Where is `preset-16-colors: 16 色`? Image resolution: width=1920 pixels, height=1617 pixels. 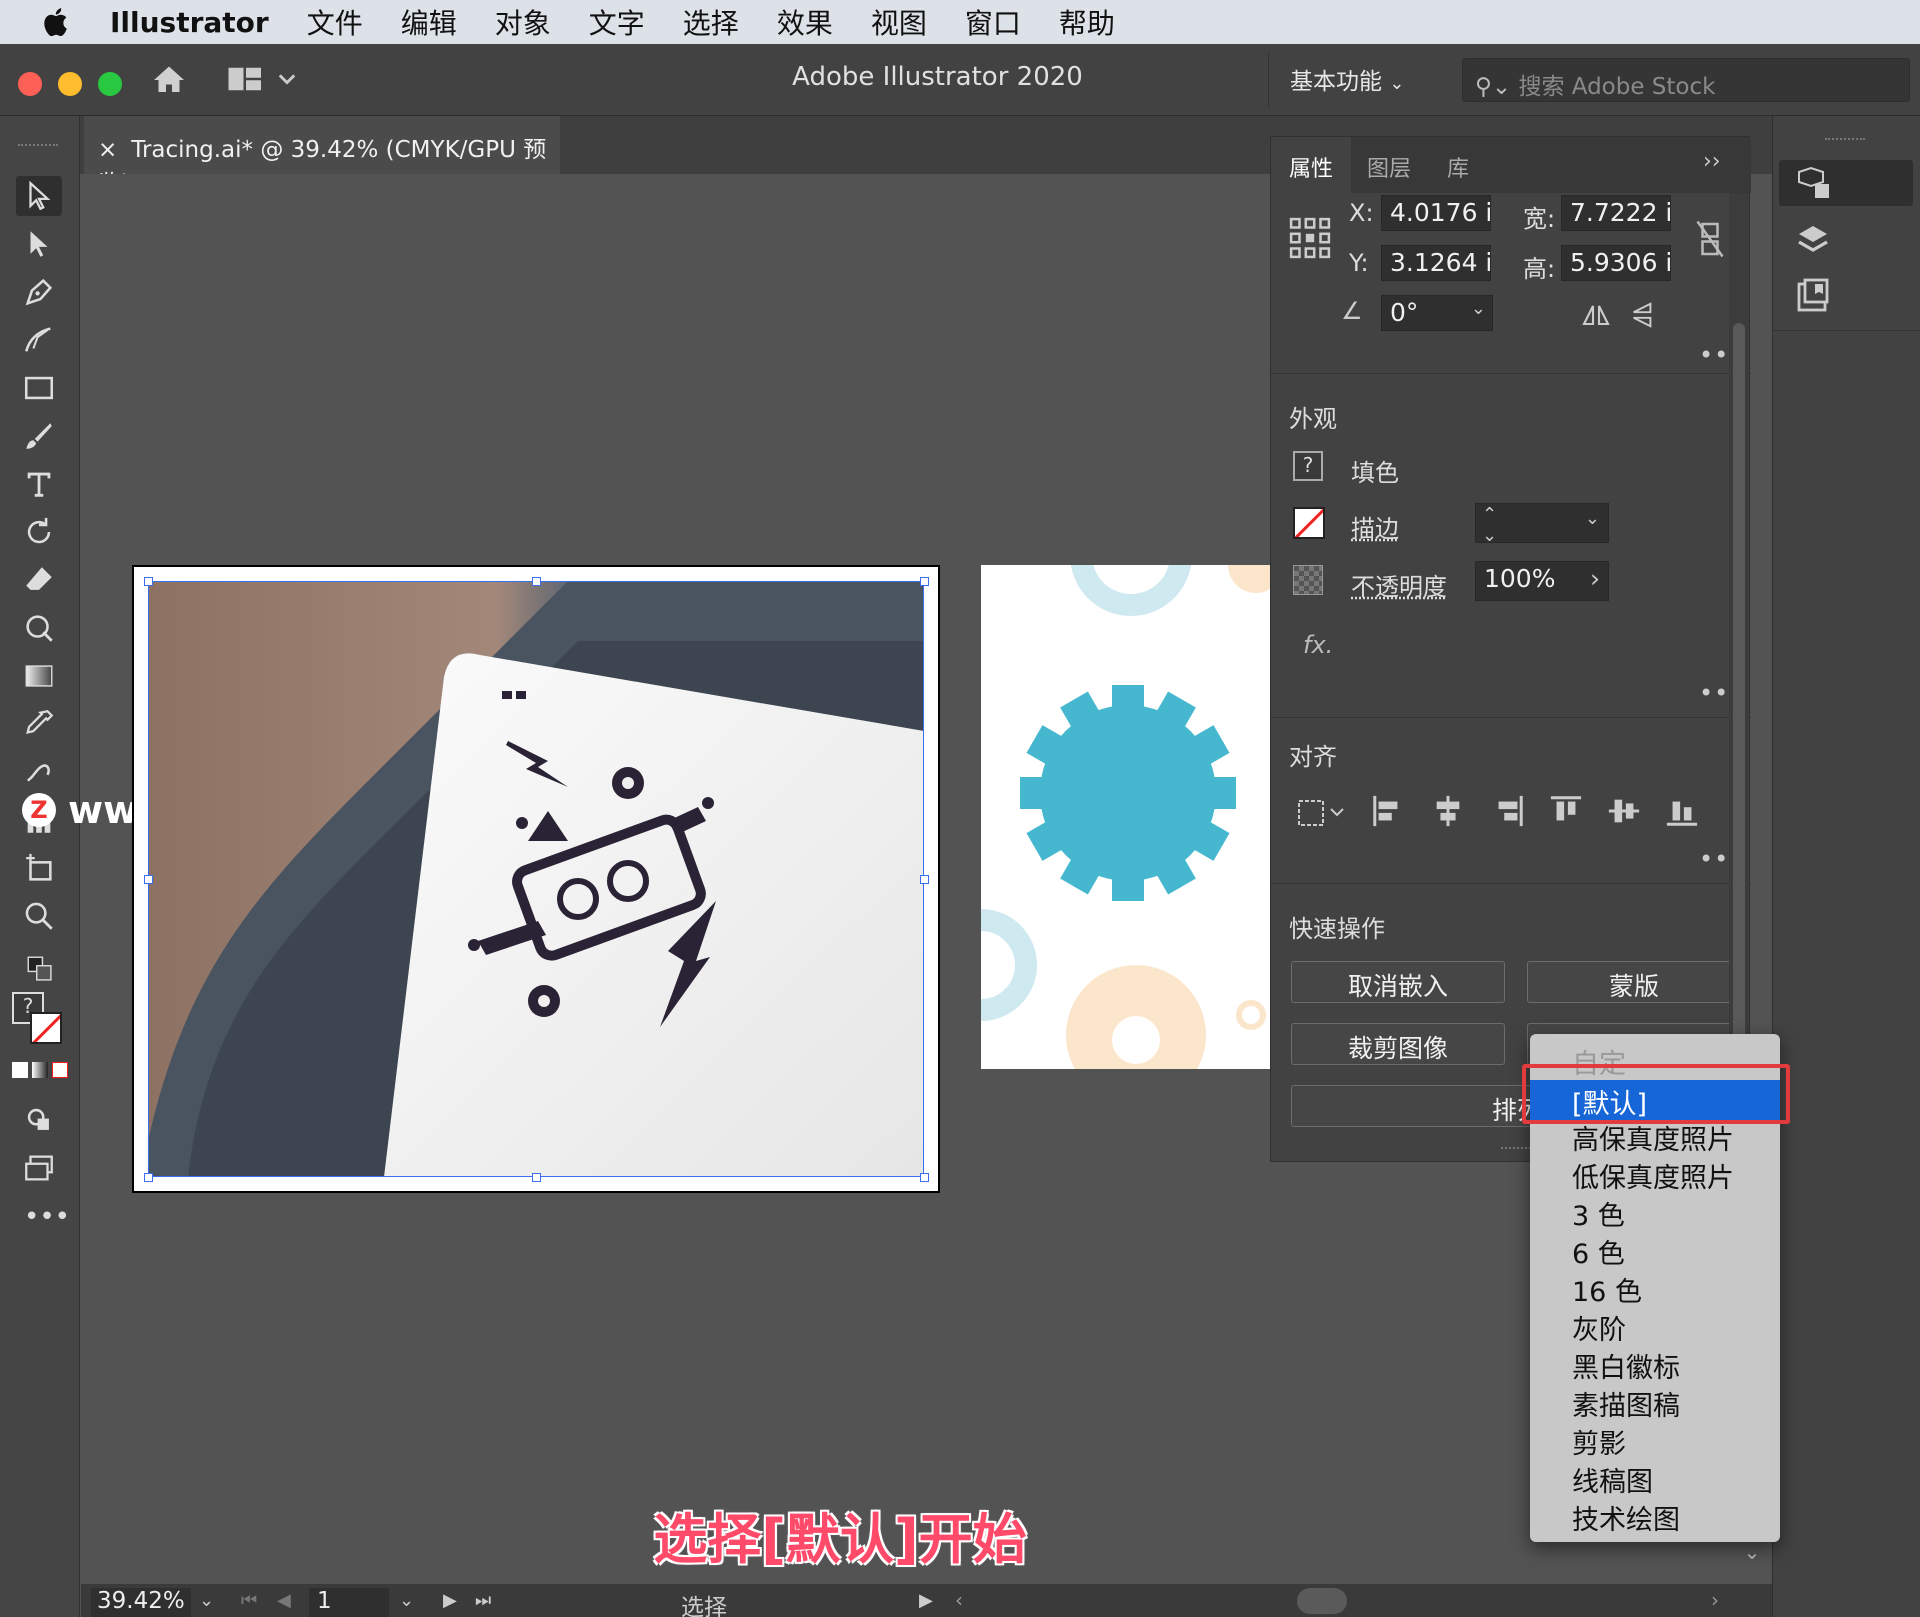 preset-16-colors: 16 色 is located at coordinates (1607, 1289).